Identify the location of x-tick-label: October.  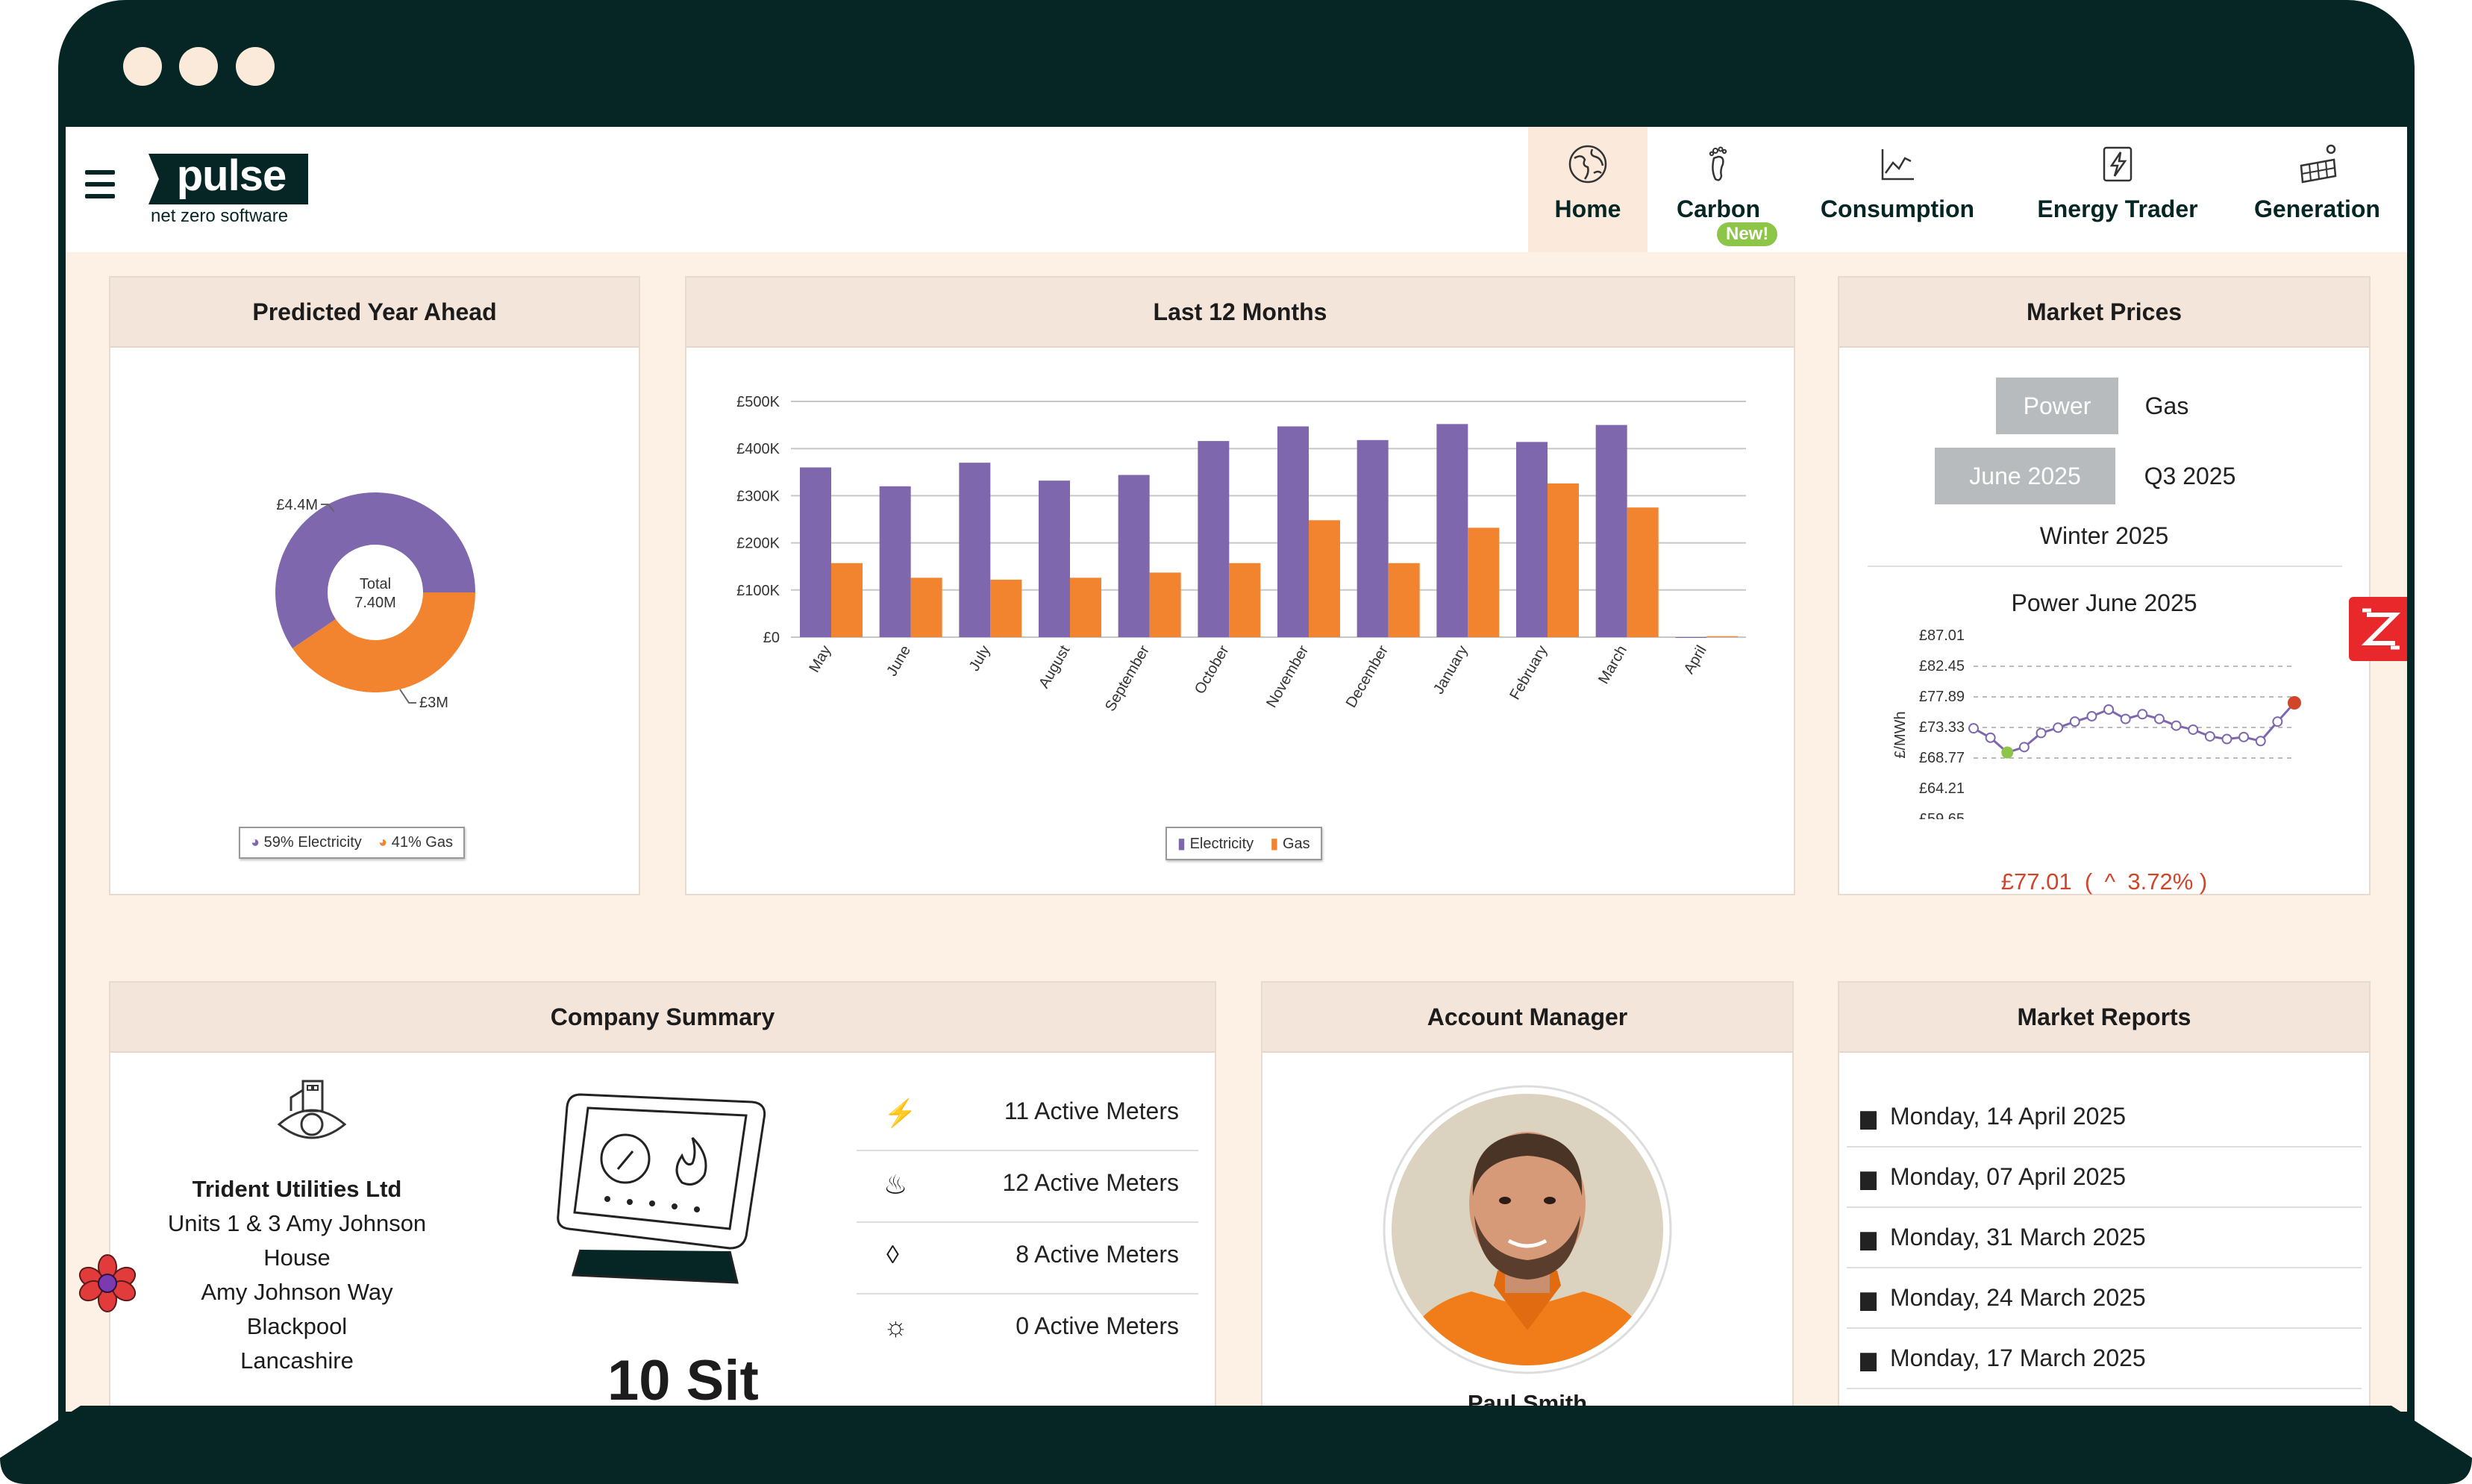
(1213, 669).